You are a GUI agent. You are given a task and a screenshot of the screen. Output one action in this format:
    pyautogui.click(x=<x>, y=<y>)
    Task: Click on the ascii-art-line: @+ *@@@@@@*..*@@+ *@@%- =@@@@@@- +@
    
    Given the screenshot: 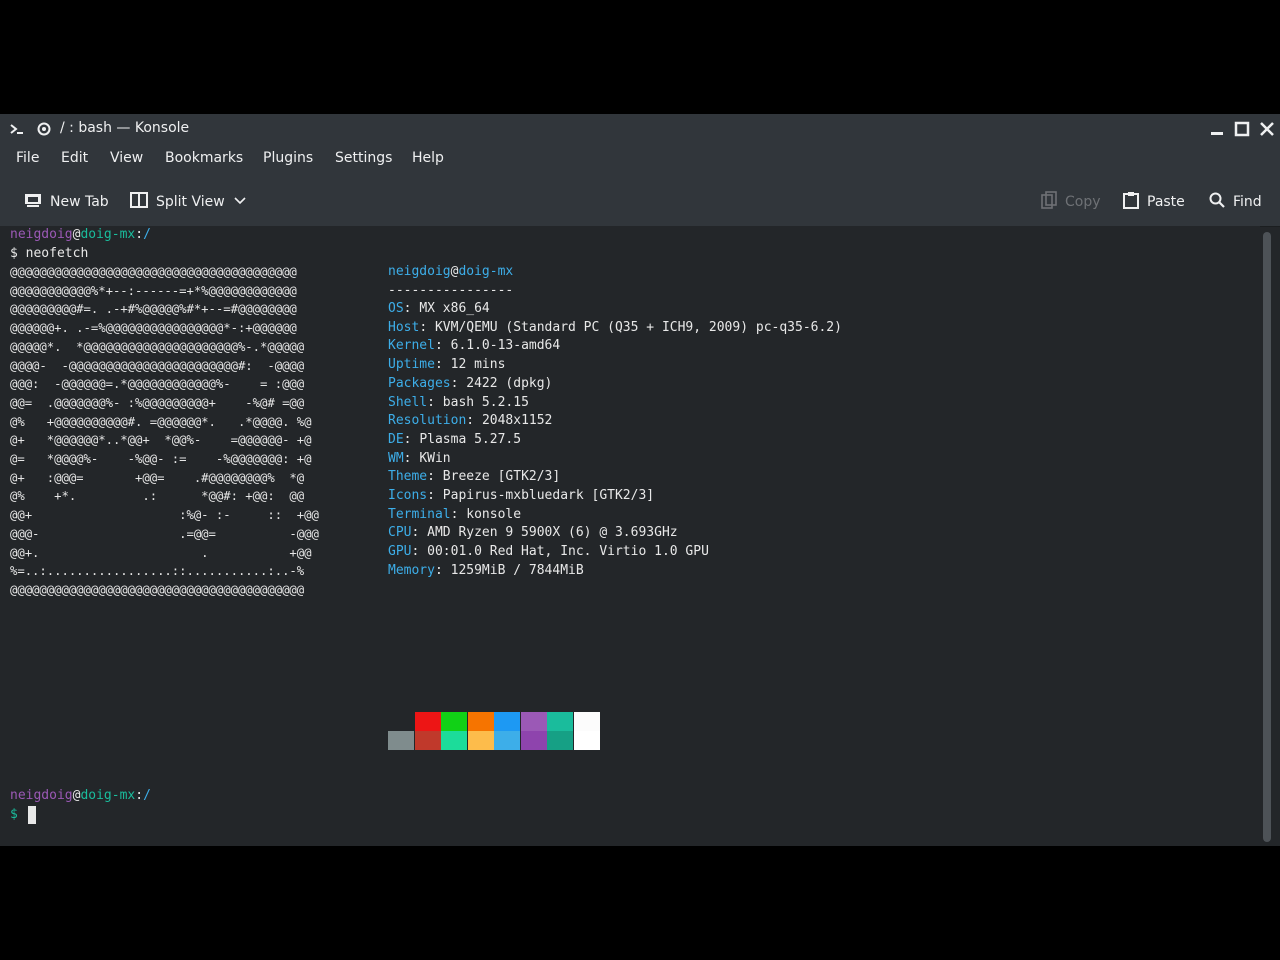 What is the action you would take?
    pyautogui.click(x=161, y=440)
    